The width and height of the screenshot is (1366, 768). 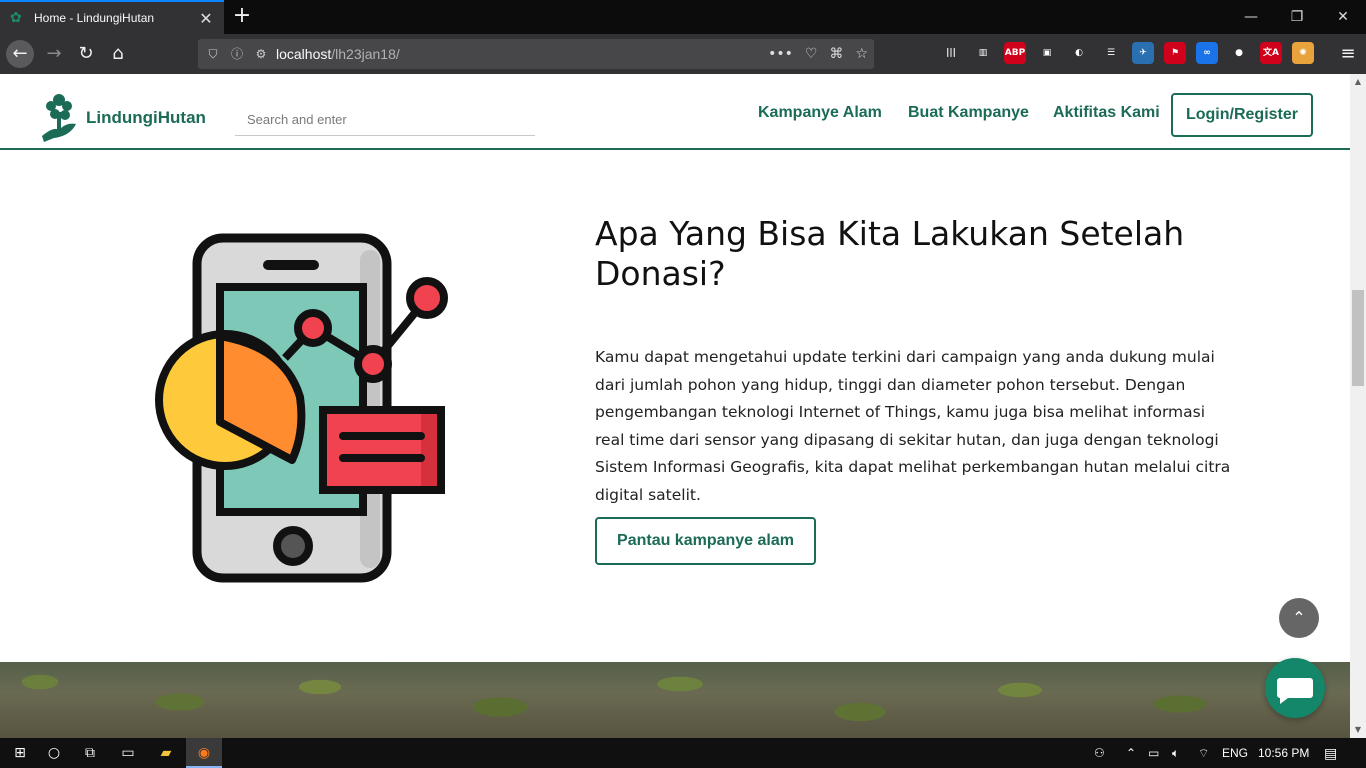 I want to click on scroll-down-arrow-icon: ▼, so click(x=1358, y=730).